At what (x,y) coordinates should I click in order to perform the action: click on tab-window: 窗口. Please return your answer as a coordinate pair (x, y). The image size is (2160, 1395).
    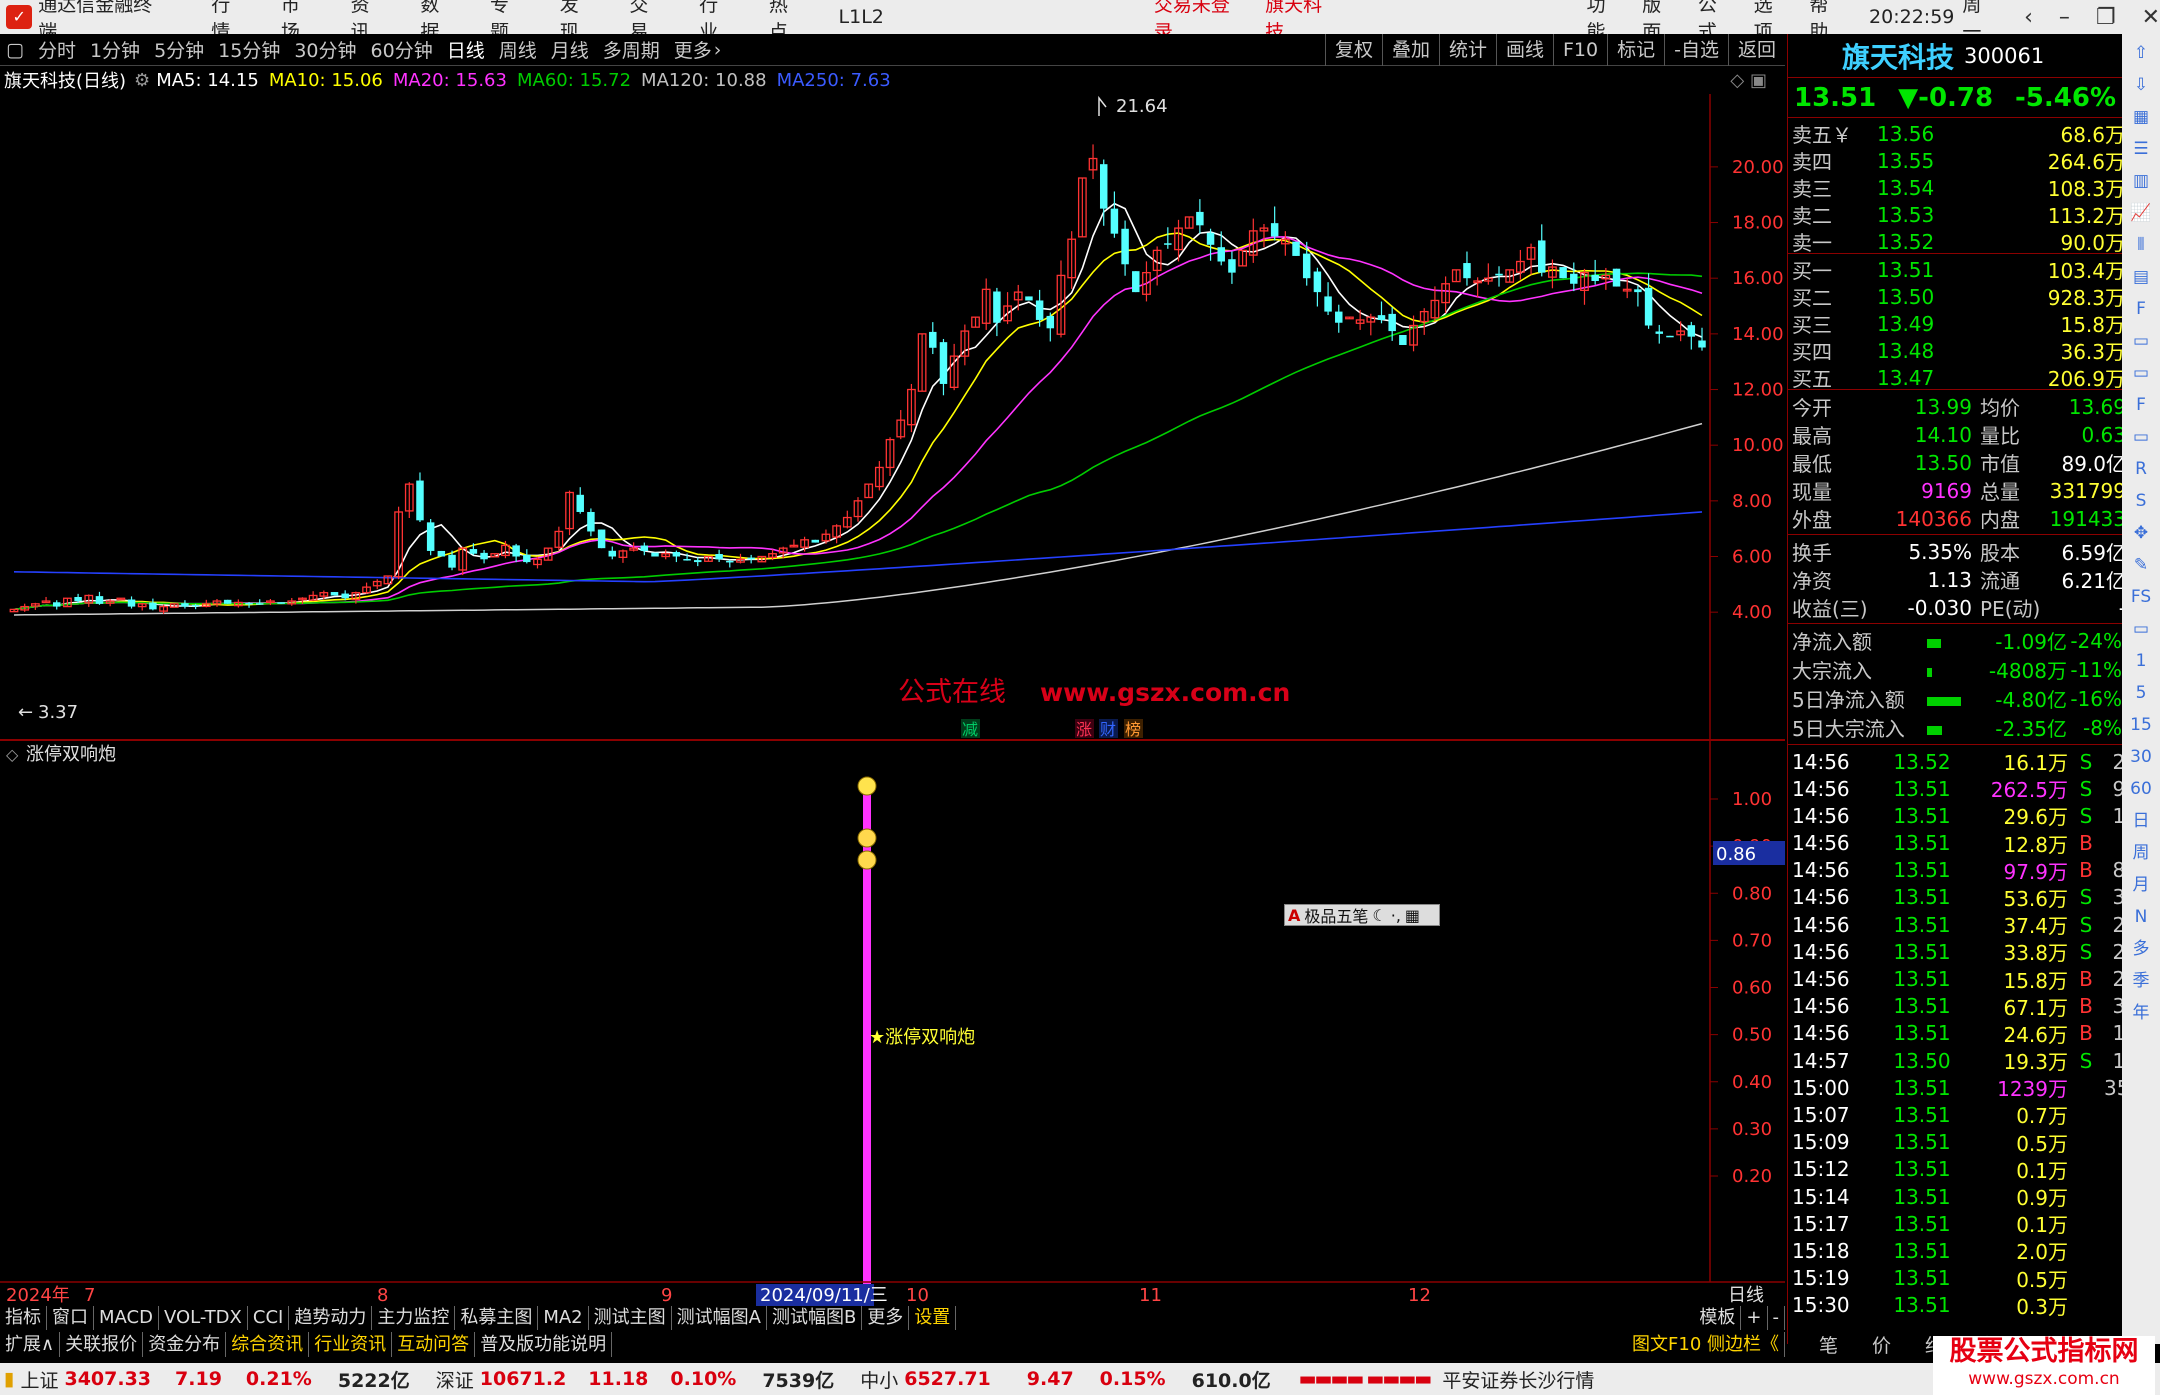
    Looking at the image, I should click on (70, 1318).